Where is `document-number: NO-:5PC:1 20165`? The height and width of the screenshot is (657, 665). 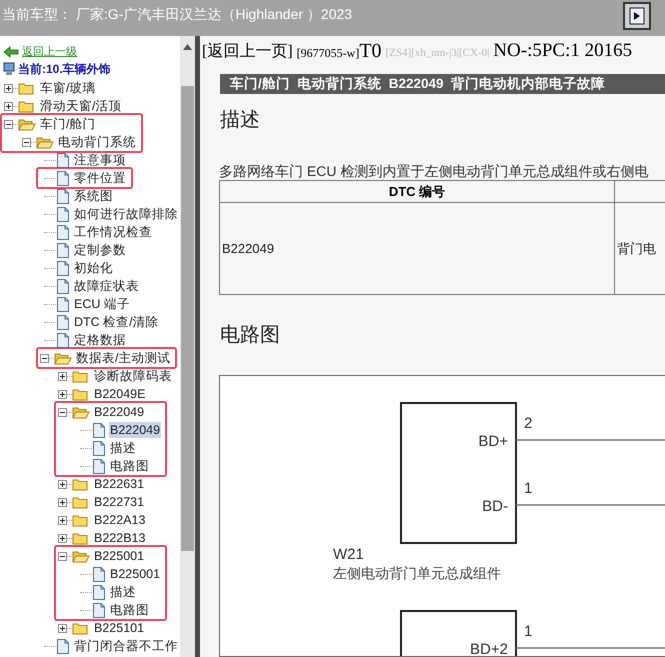 document-number: NO-:5PC:1 20165 is located at coordinates (562, 51).